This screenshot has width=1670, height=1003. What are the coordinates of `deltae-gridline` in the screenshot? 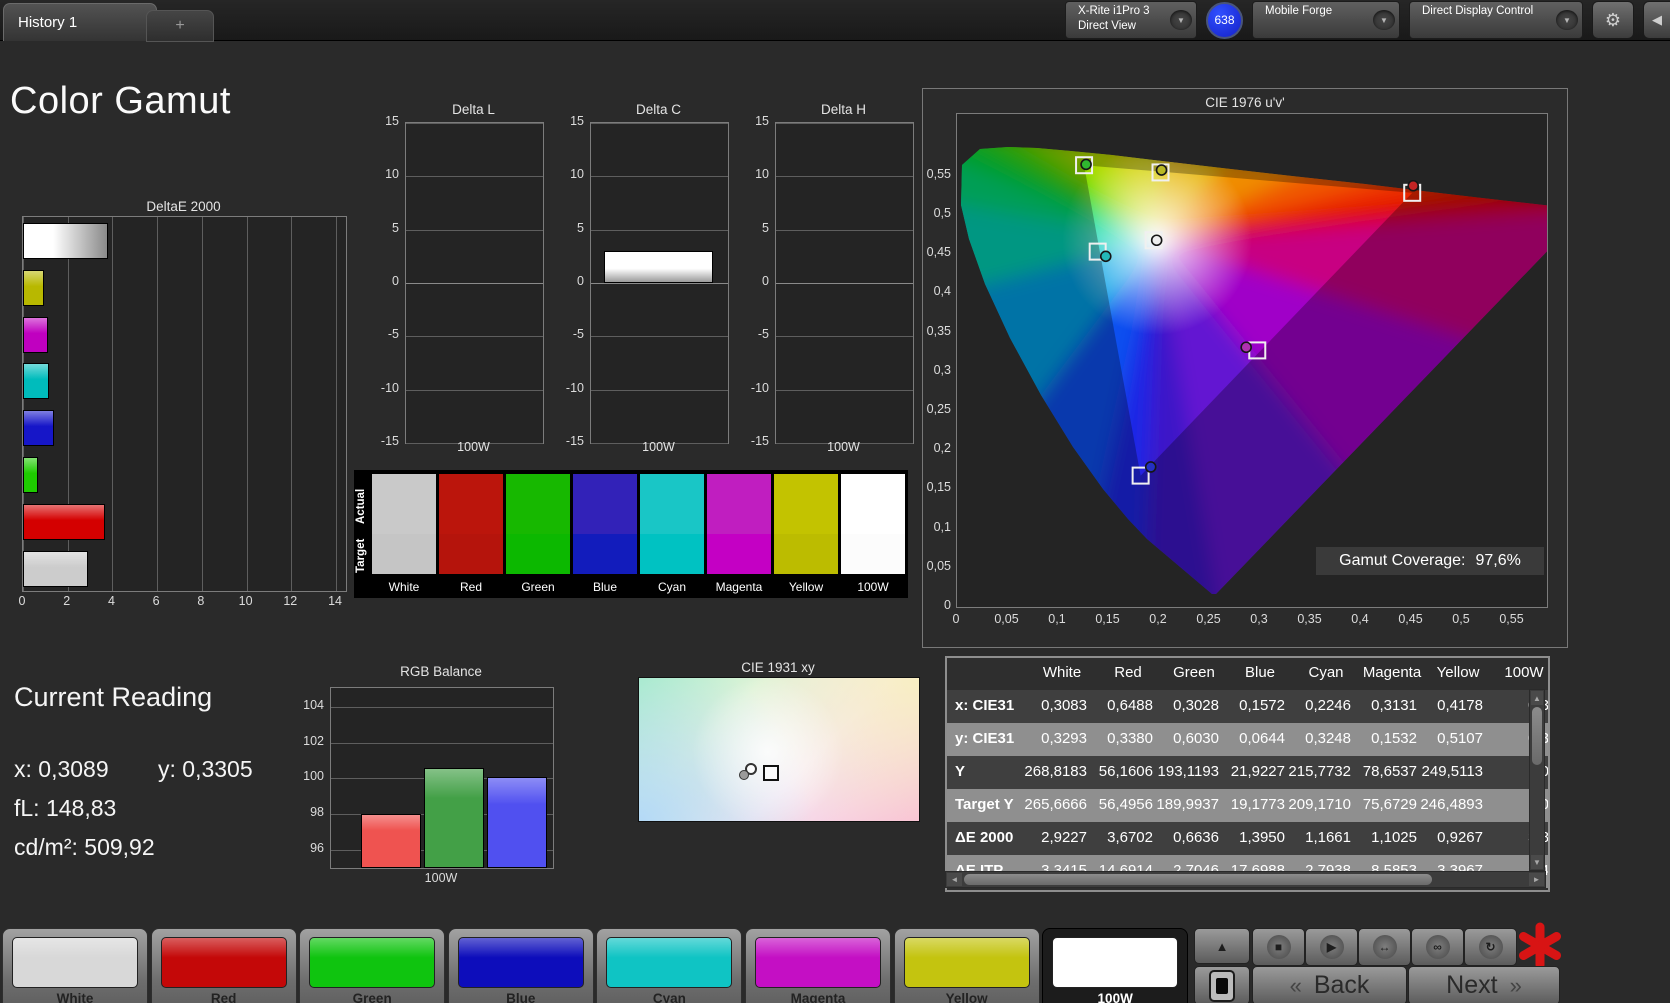 It's located at (158, 404).